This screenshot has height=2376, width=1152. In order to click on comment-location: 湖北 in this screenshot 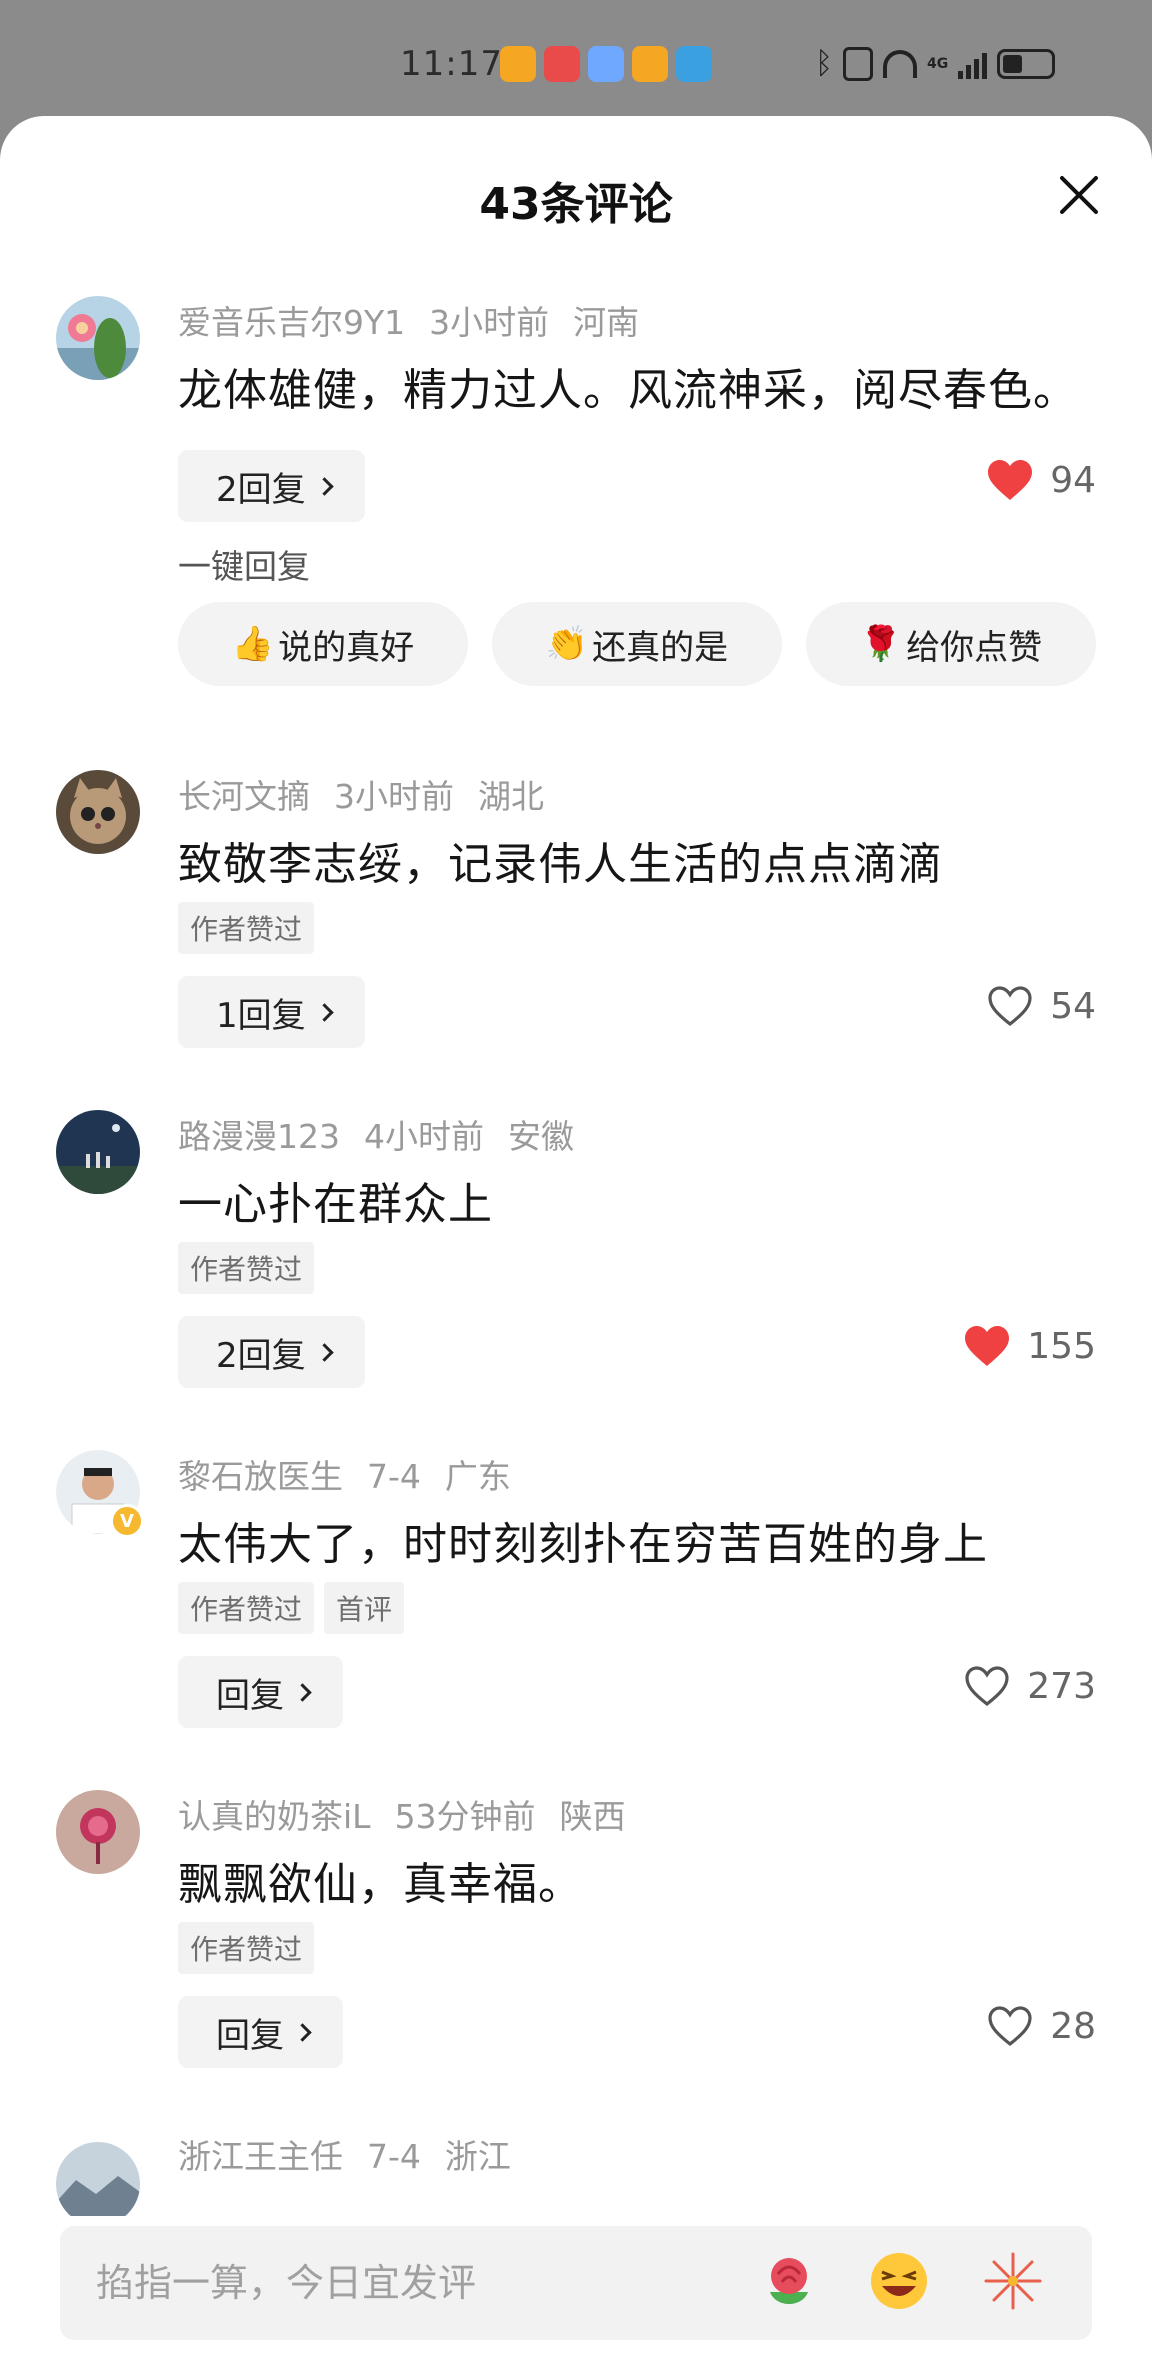, I will do `click(511, 796)`.